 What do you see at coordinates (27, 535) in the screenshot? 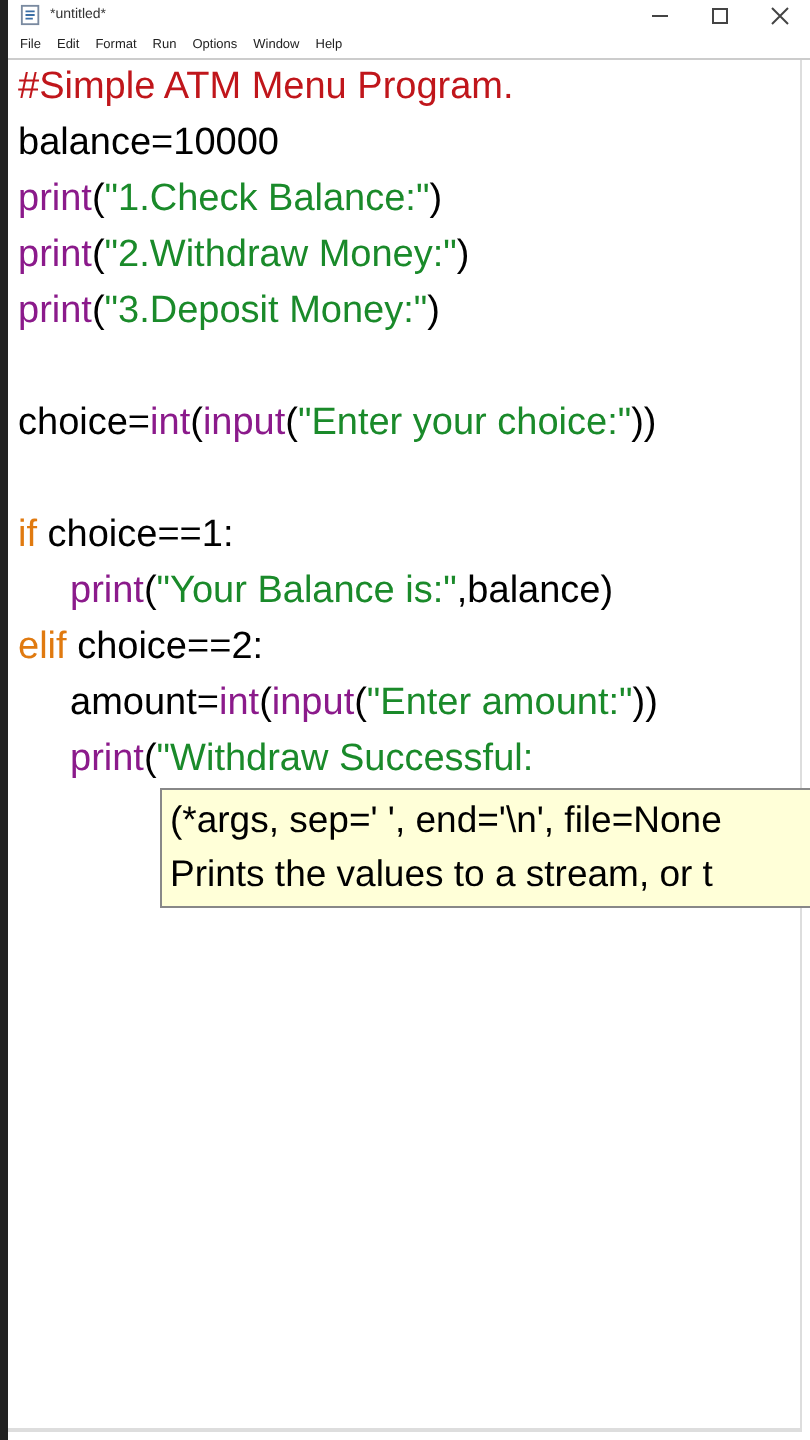
I see `code-keyword: if` at bounding box center [27, 535].